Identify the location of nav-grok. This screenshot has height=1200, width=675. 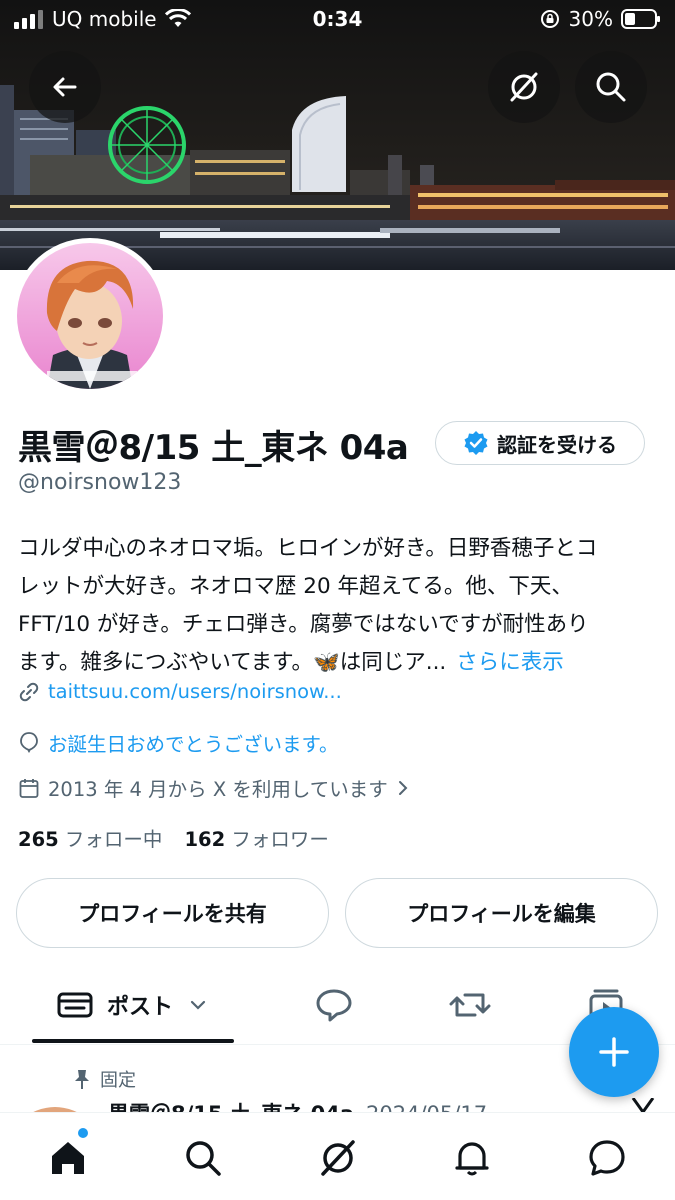
(338, 1158).